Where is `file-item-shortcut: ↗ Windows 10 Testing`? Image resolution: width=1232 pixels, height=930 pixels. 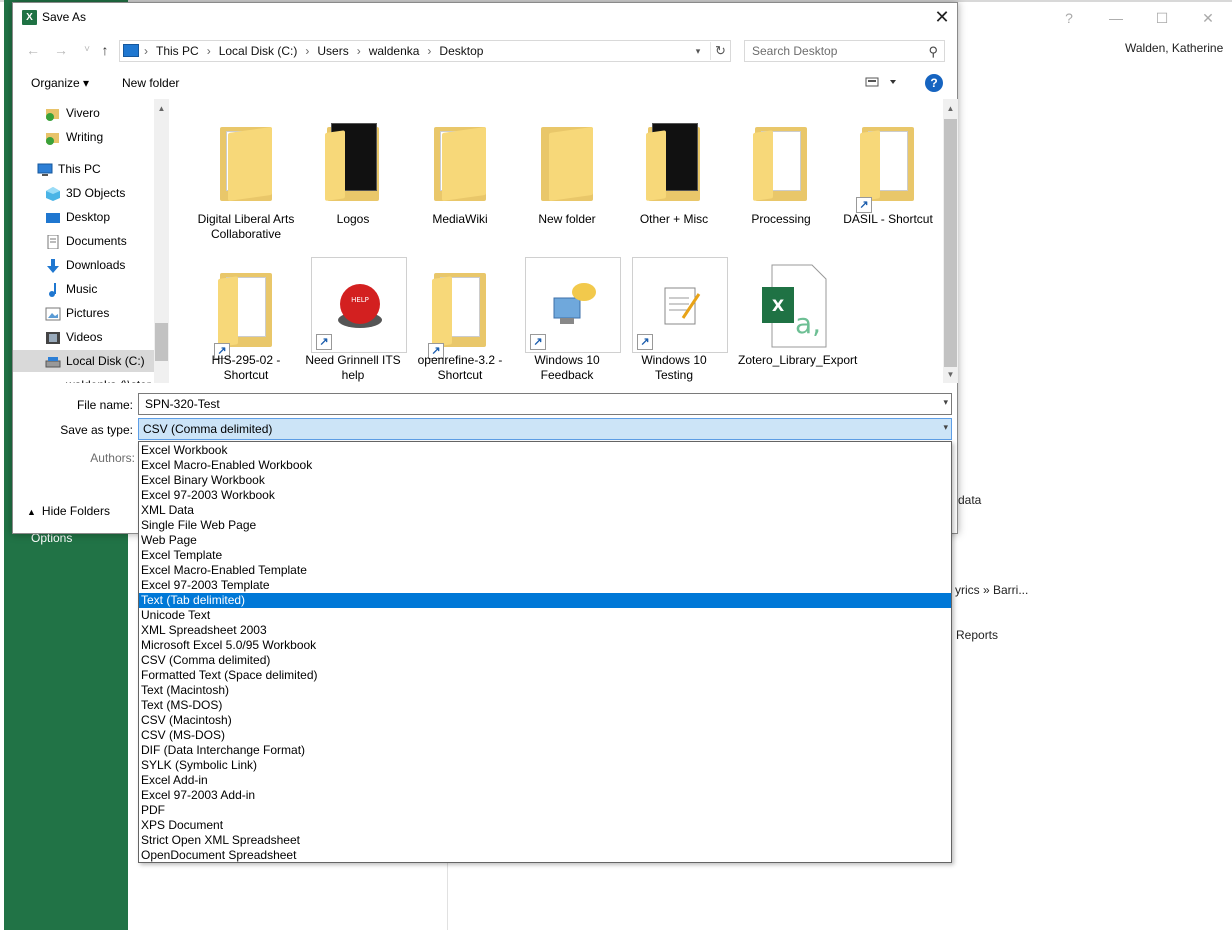 file-item-shortcut: ↗ Windows 10 Testing is located at coordinates (676, 319).